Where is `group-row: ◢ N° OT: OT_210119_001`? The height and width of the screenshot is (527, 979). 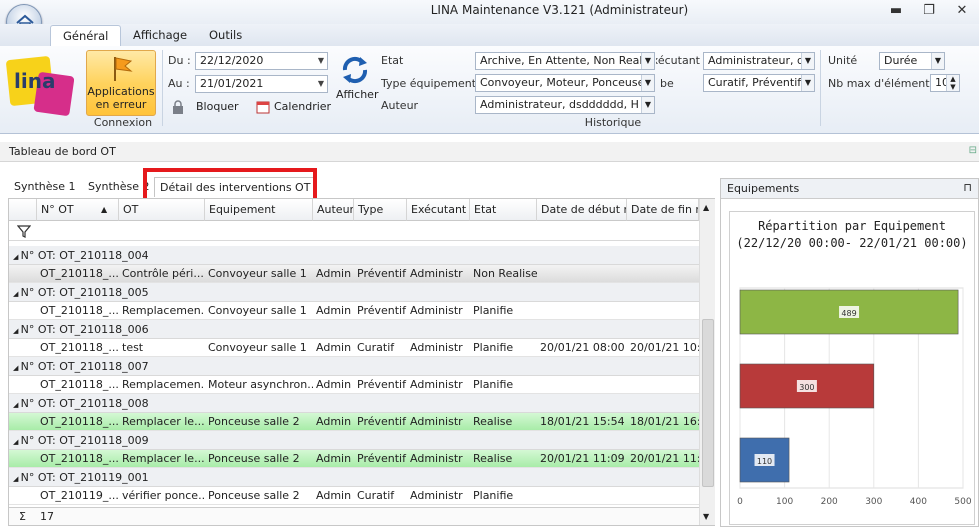
group-row: ◢ N° OT: OT_210119_001 is located at coordinates (354, 477).